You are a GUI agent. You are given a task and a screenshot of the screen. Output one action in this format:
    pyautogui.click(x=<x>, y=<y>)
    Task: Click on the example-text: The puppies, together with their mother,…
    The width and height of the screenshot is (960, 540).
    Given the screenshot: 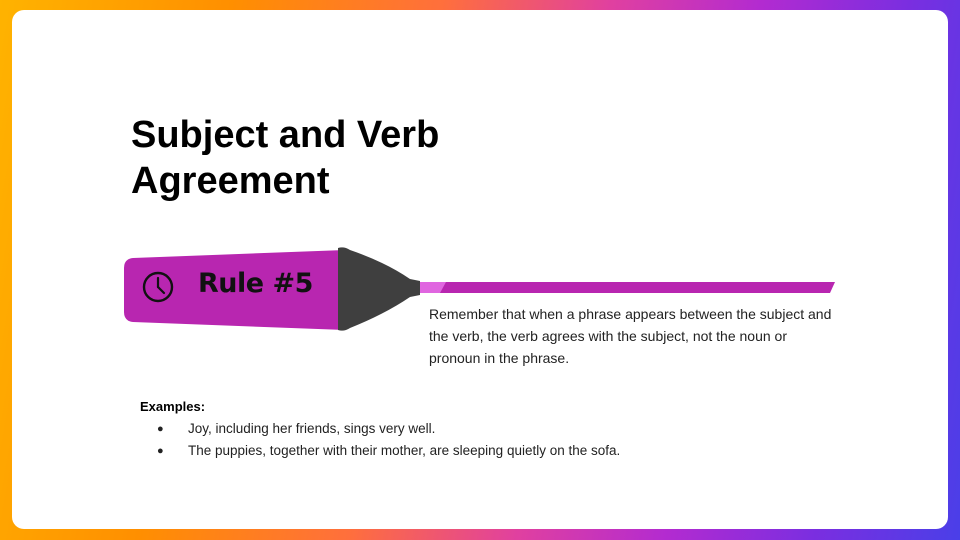 What is the action you would take?
    pyautogui.click(x=404, y=450)
    